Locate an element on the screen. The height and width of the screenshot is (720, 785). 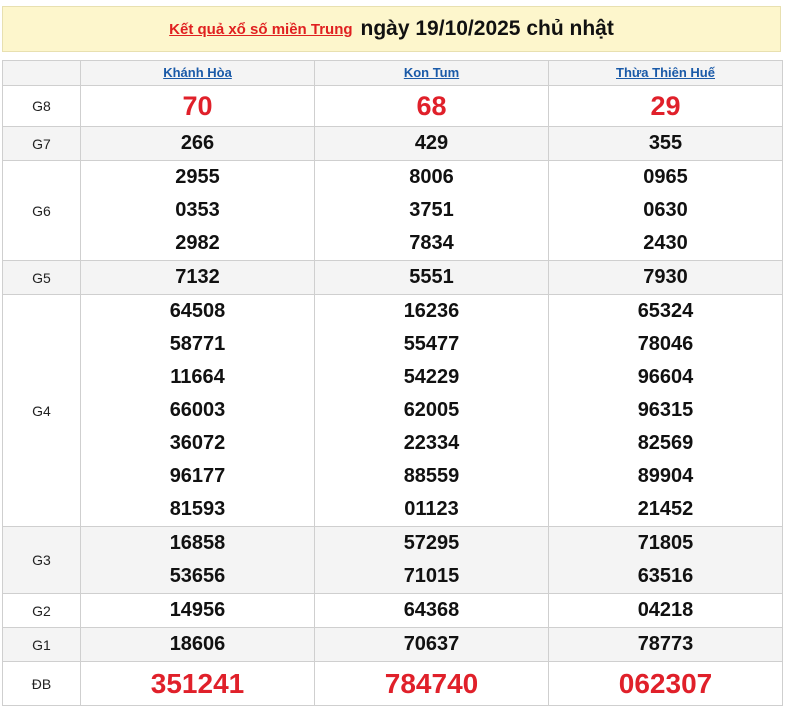
prize-cell: 14956 is located at coordinates (197, 610).